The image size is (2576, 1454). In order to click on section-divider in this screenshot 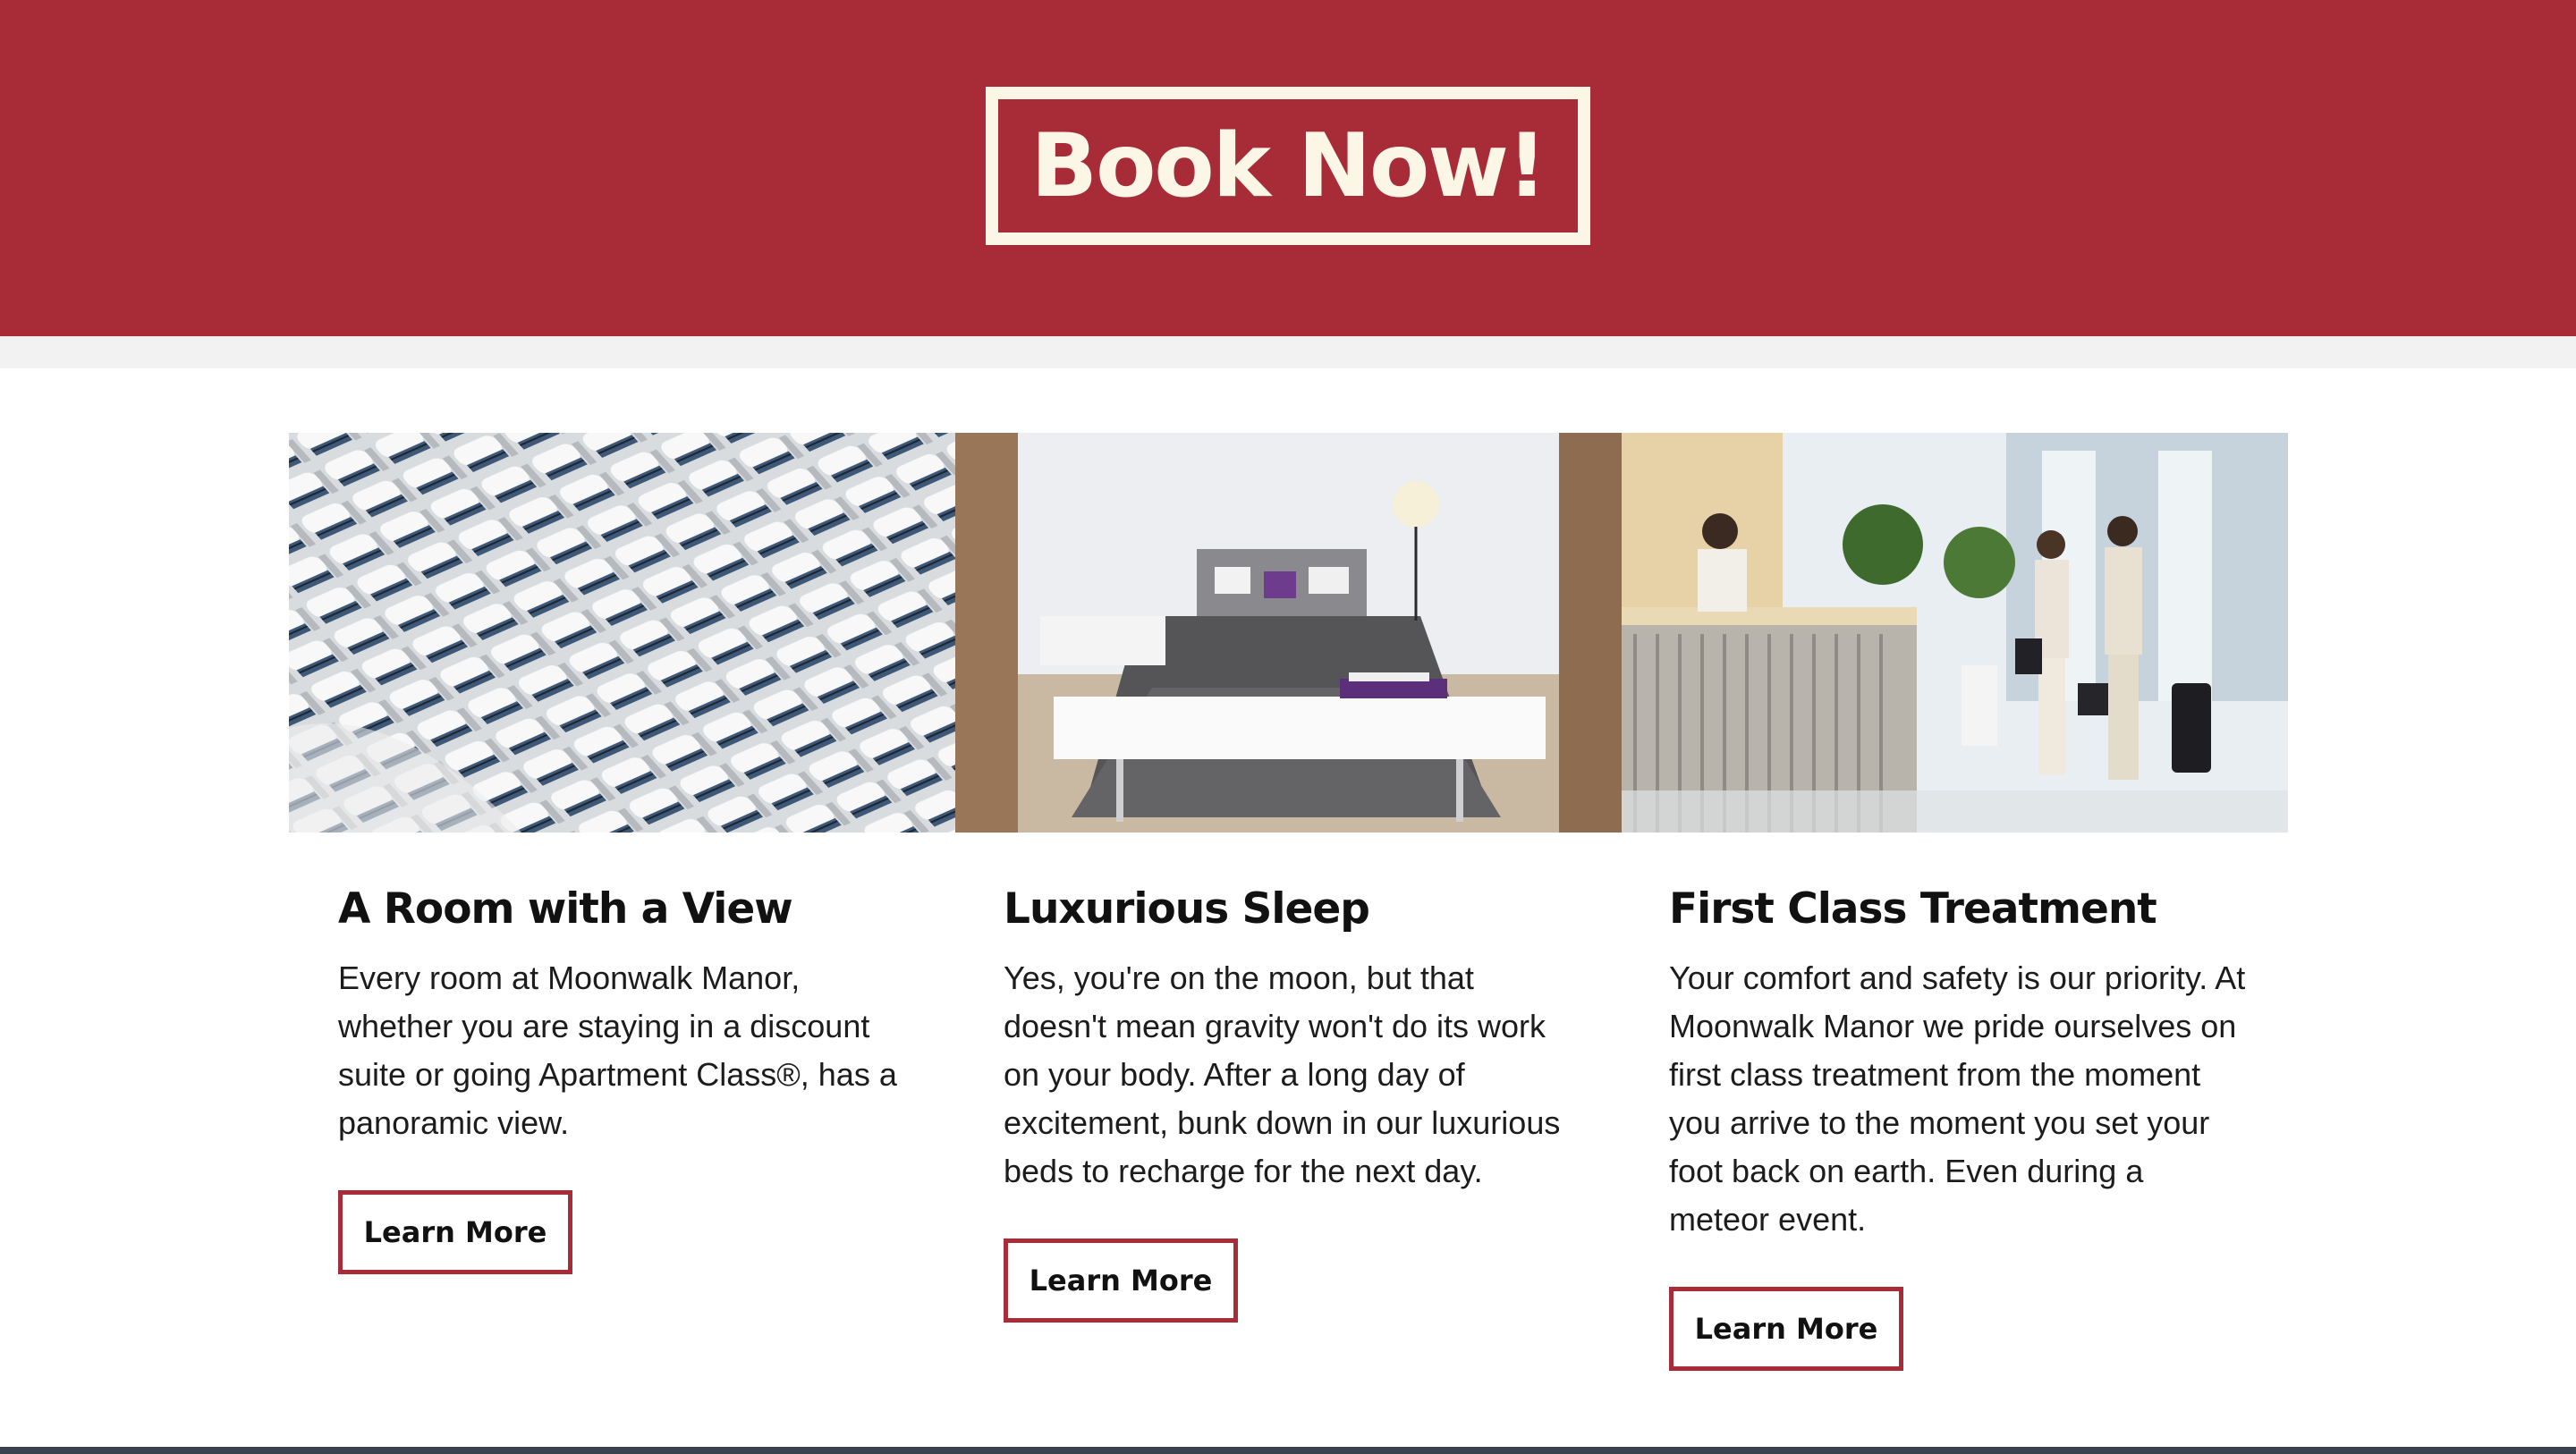, I will do `click(1288, 352)`.